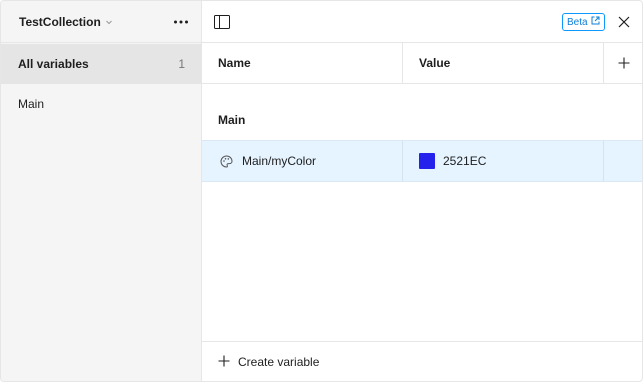  What do you see at coordinates (226, 161) in the screenshot?
I see `palette-icon` at bounding box center [226, 161].